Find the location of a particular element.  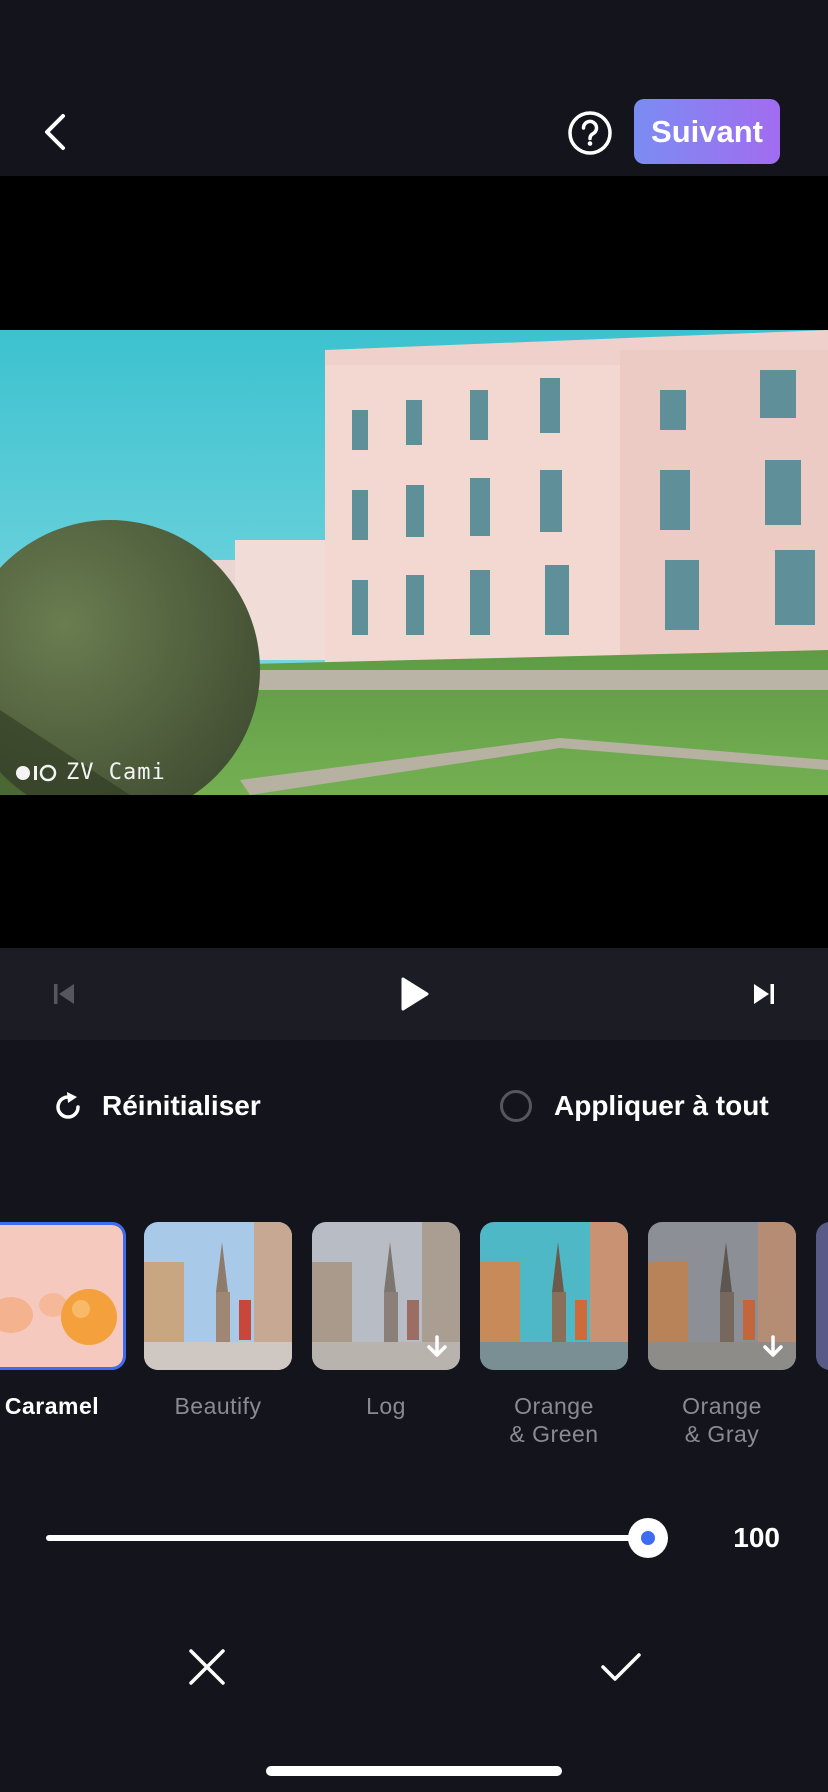

filter-label: Caramel is located at coordinates (63, 1406).